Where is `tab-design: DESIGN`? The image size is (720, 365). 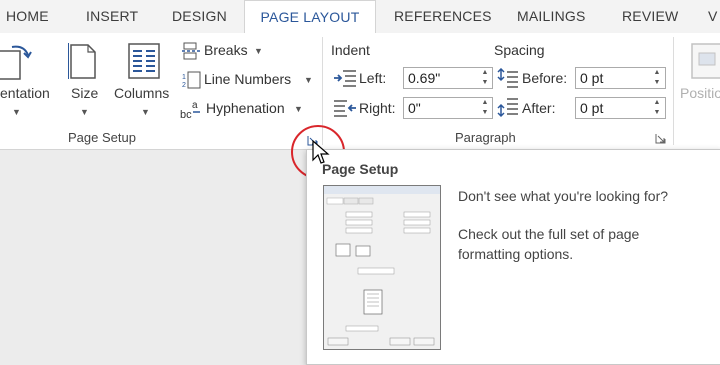 tab-design: DESIGN is located at coordinates (199, 16).